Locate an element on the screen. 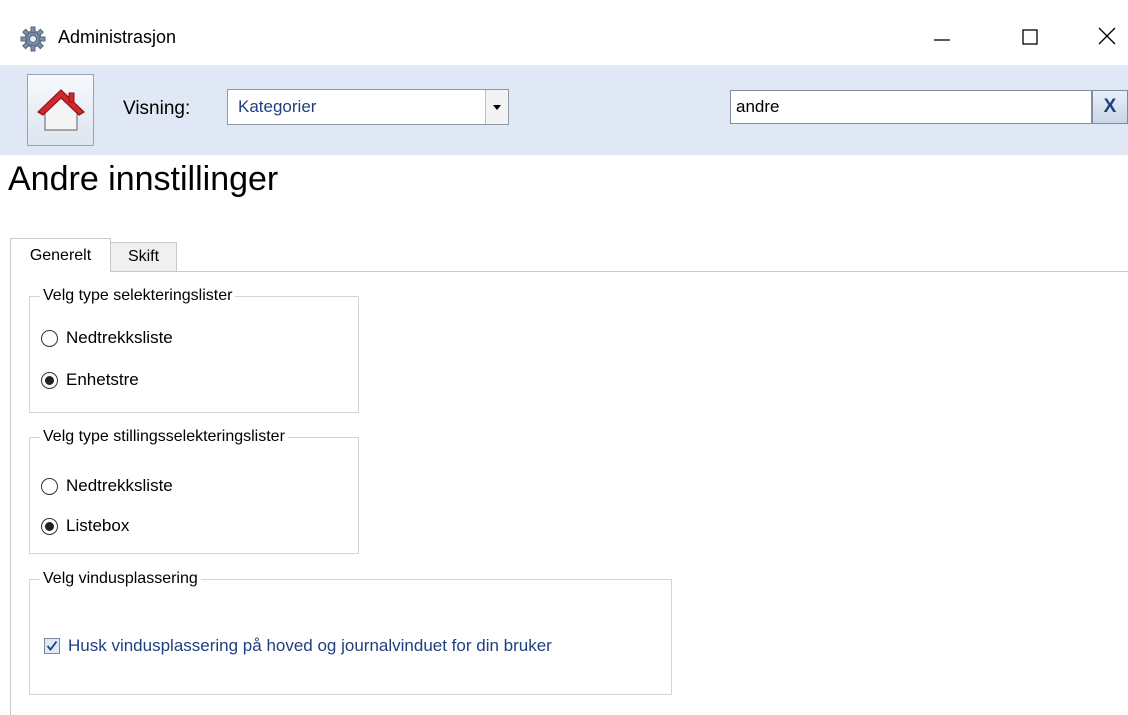 This screenshot has height=715, width=1128. radio-option: Listebox is located at coordinates (85, 526).